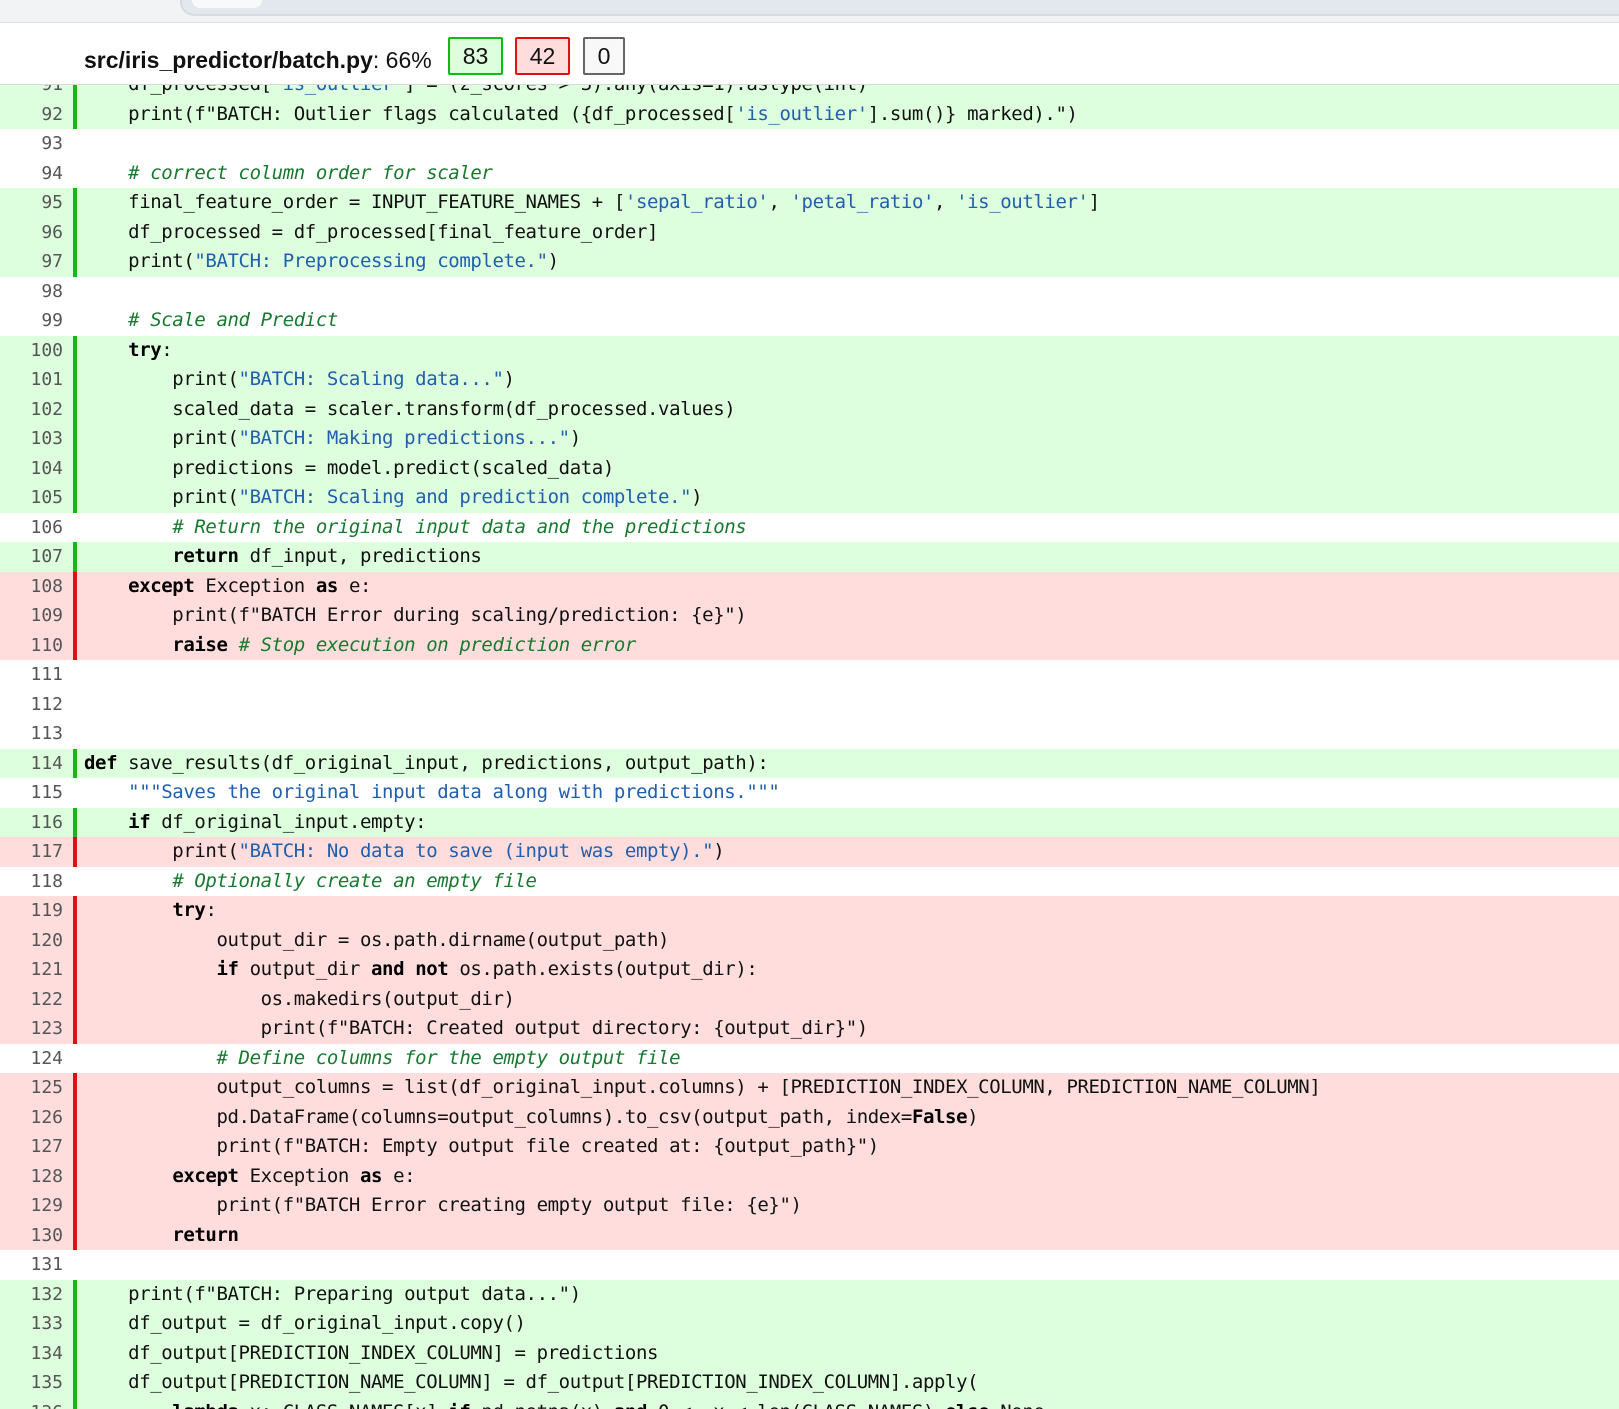 The image size is (1619, 1409). I want to click on code-text: Exception, so click(299, 1175).